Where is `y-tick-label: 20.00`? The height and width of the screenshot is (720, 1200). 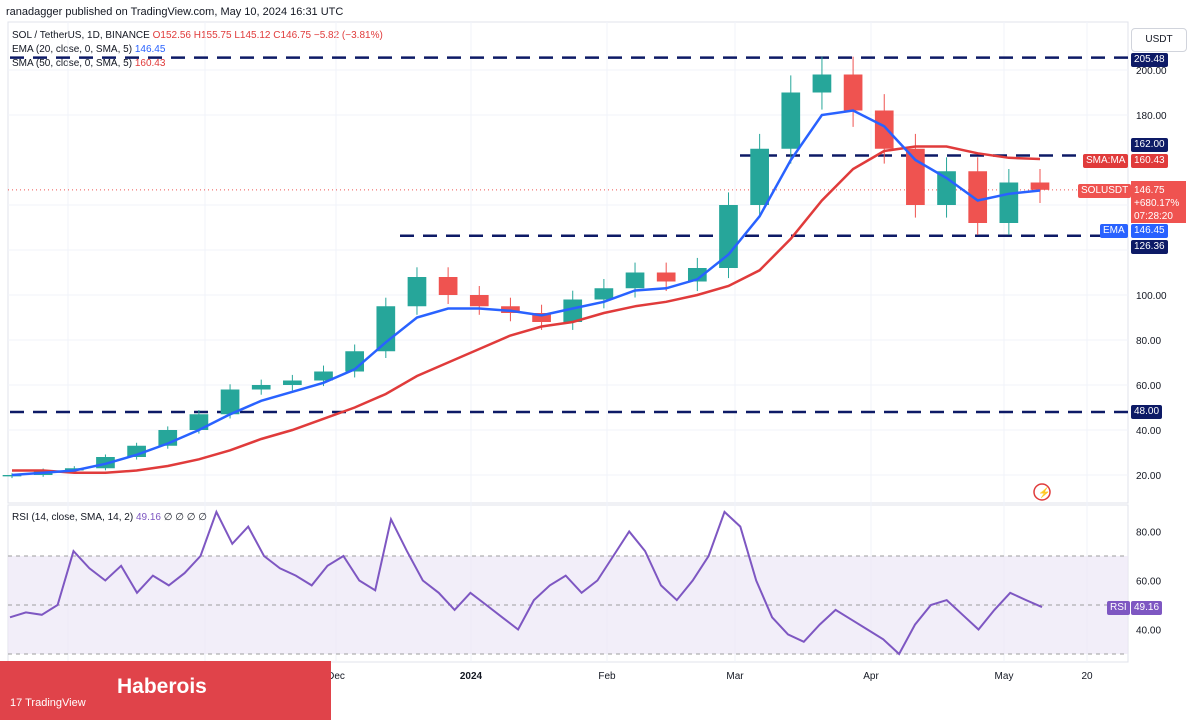 y-tick-label: 20.00 is located at coordinates (1148, 476).